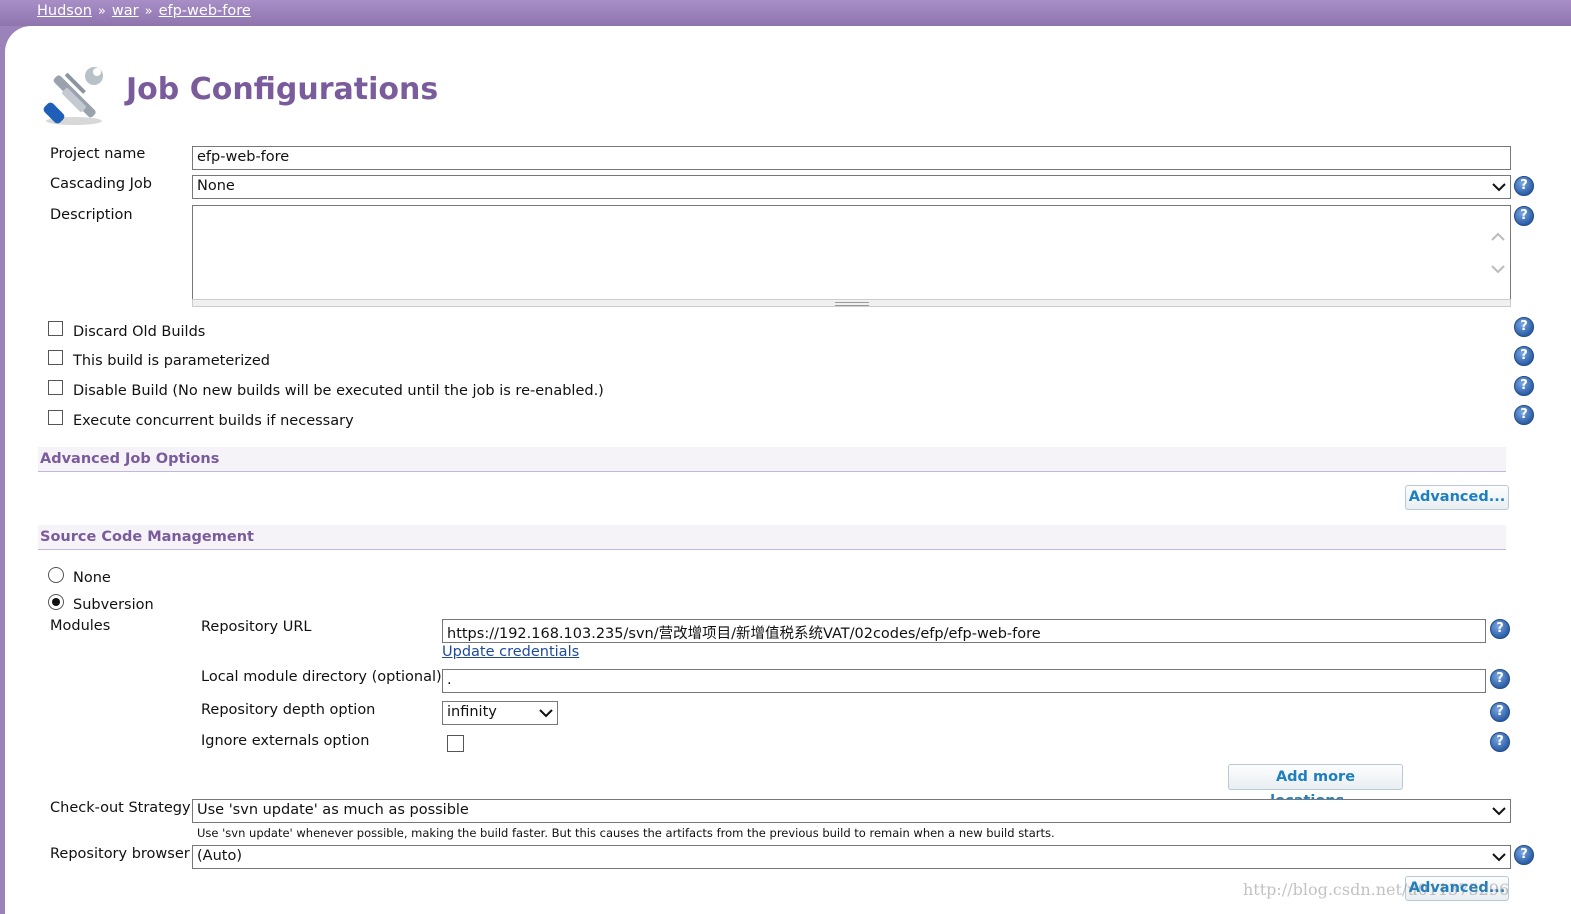 This screenshot has width=1571, height=914. I want to click on parameterized-checkbox, so click(55, 357).